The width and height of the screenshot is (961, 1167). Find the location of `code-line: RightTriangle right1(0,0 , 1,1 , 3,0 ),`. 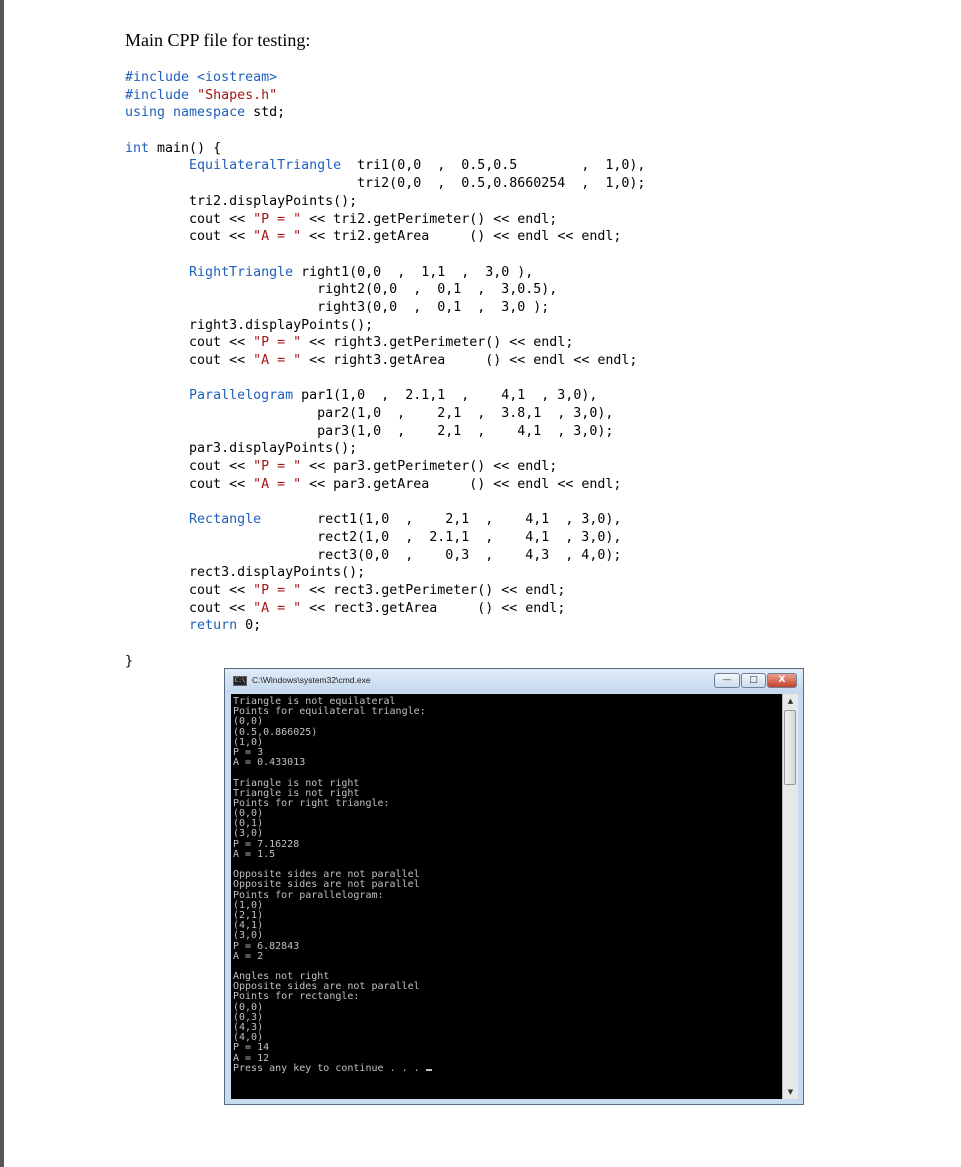

code-line: RightTriangle right1(0,0 , 1,1 , 3,0 ), is located at coordinates (385, 273).